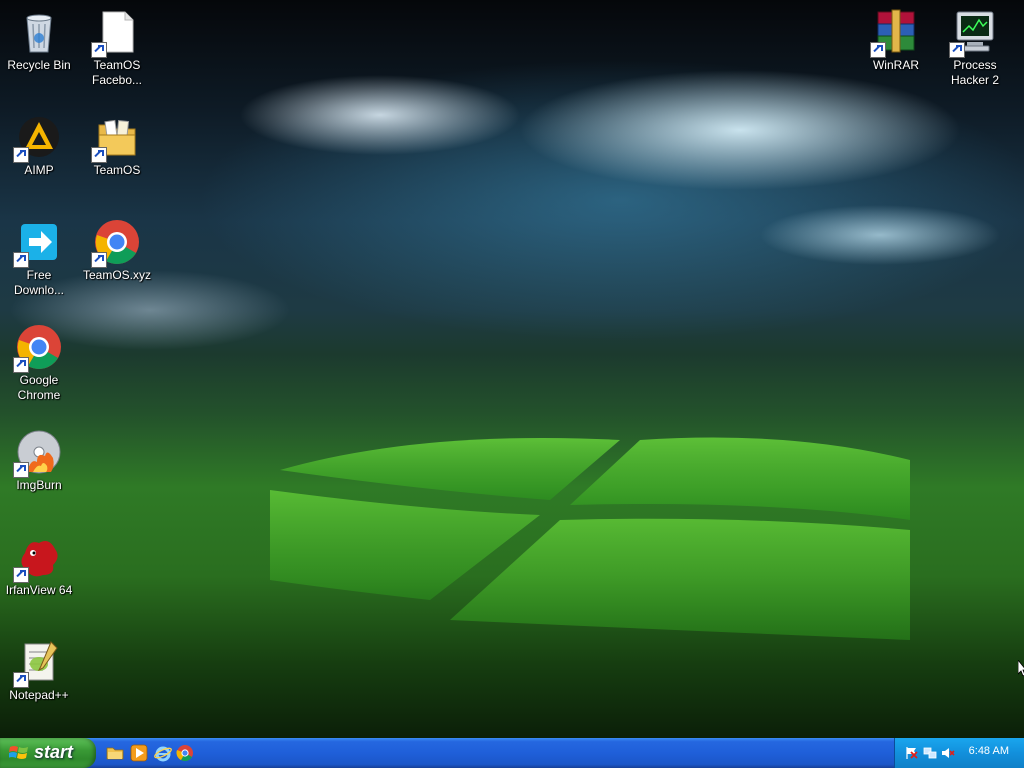 The height and width of the screenshot is (768, 1024). I want to click on recycle-bin-icon, so click(39, 33).